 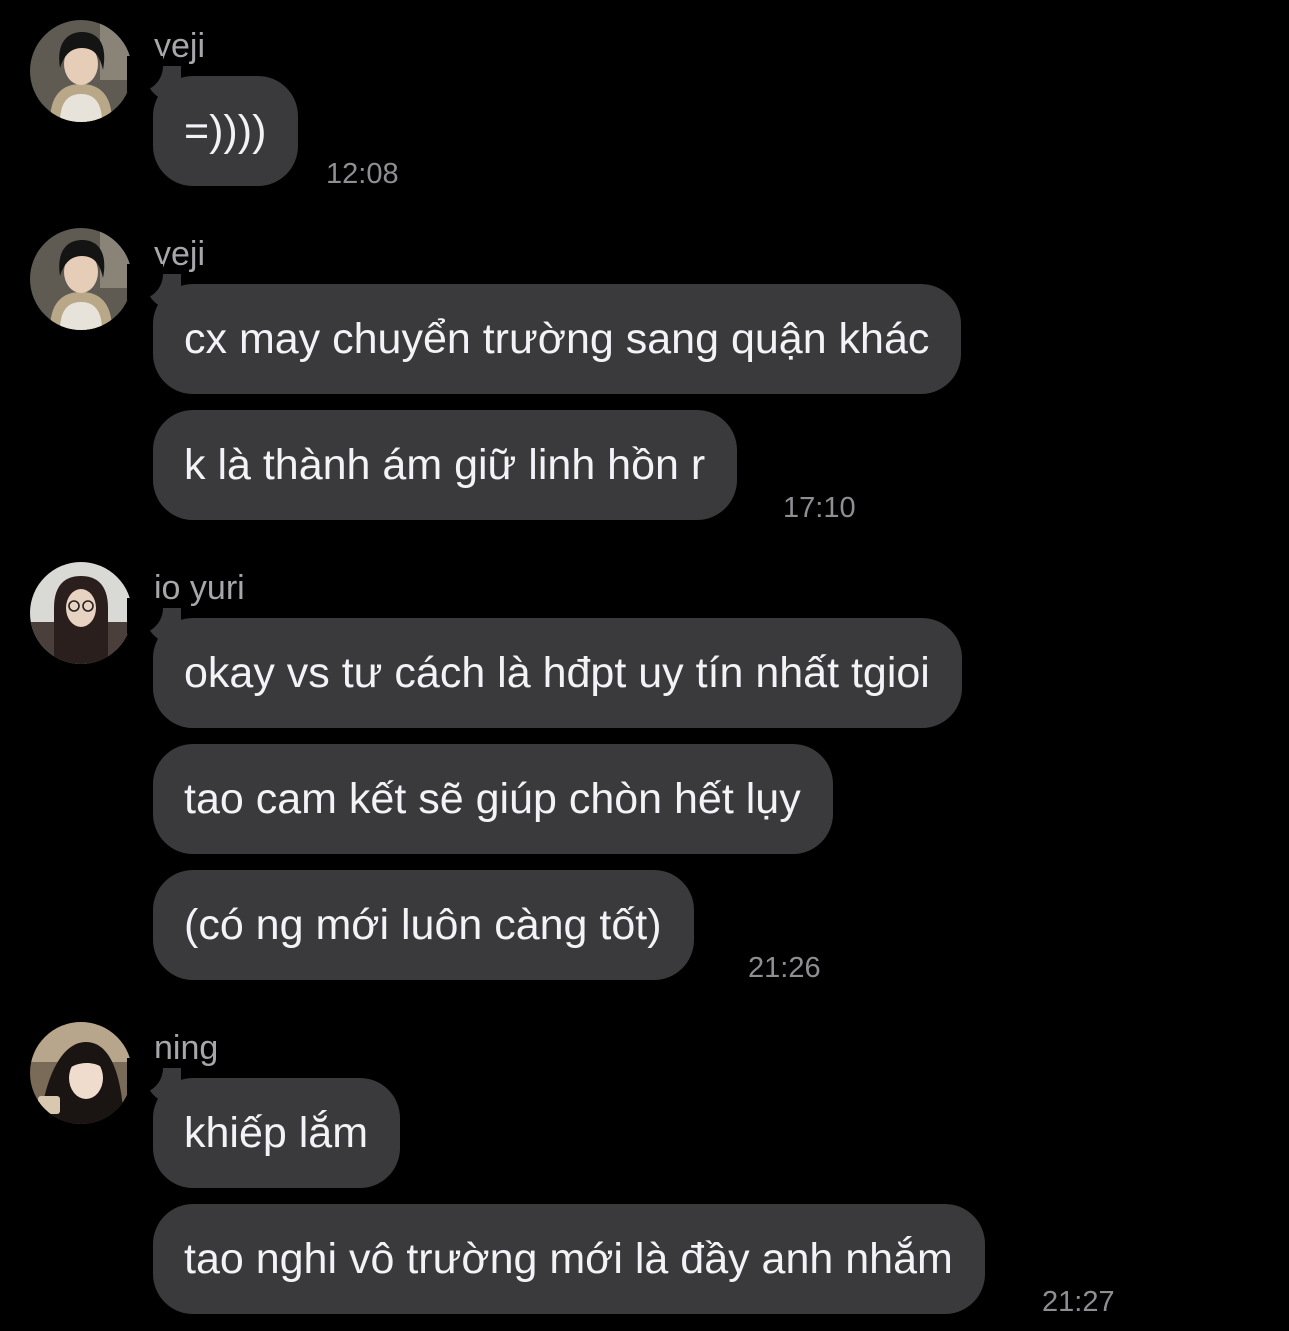 I want to click on avatar-jo-yuri, so click(x=81, y=613).